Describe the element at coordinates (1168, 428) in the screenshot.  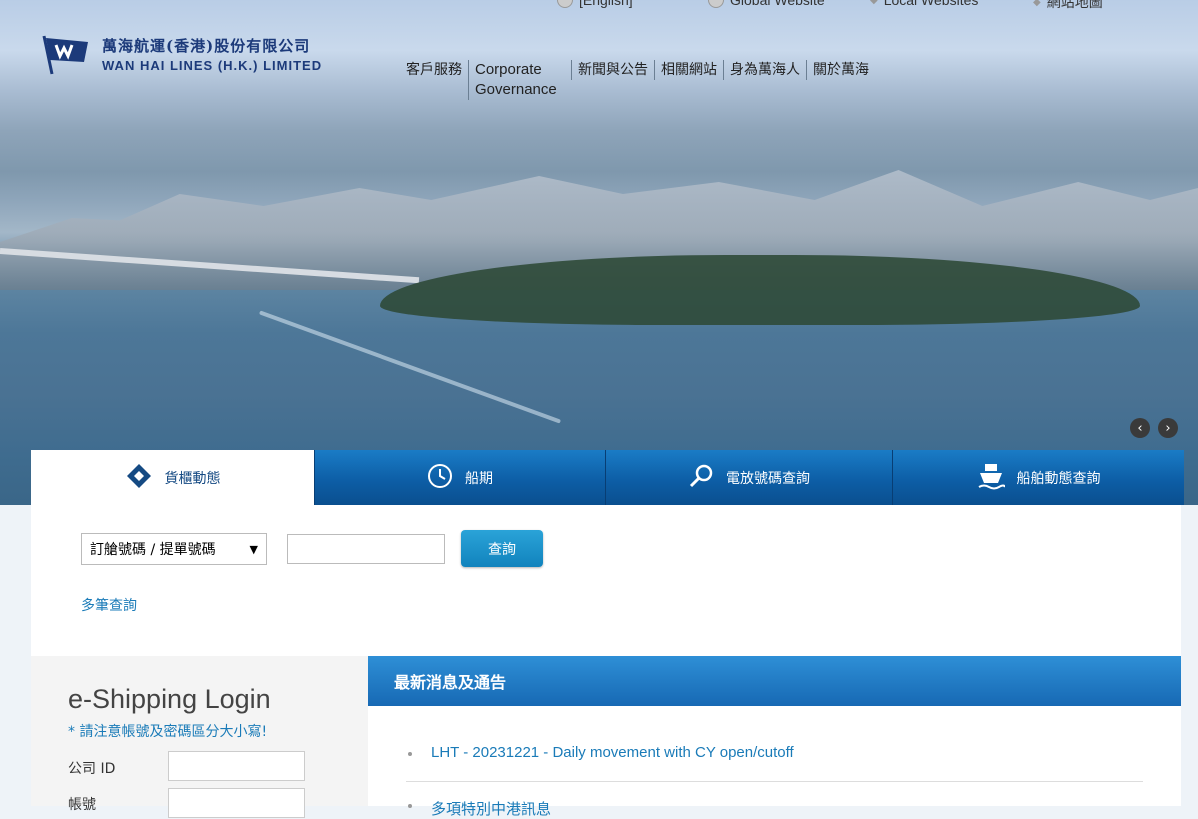
I see `carousel-next-button: ›` at that location.